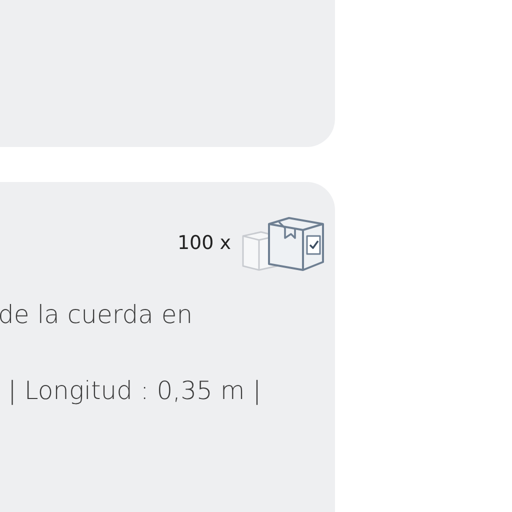 This screenshot has width=512, height=512. What do you see at coordinates (97, 315) in the screenshot?
I see `description-text: de la cuerda en` at bounding box center [97, 315].